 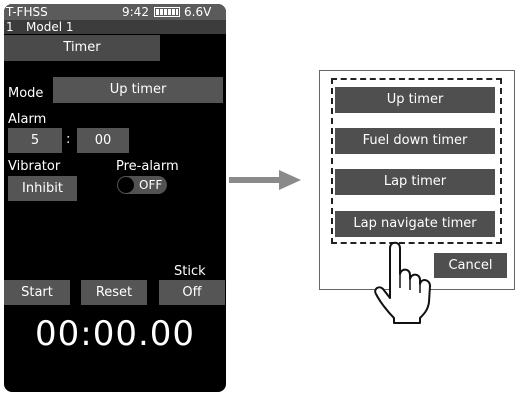 What do you see at coordinates (147, 166) in the screenshot?
I see `prealarm-label: Pre-alarm` at bounding box center [147, 166].